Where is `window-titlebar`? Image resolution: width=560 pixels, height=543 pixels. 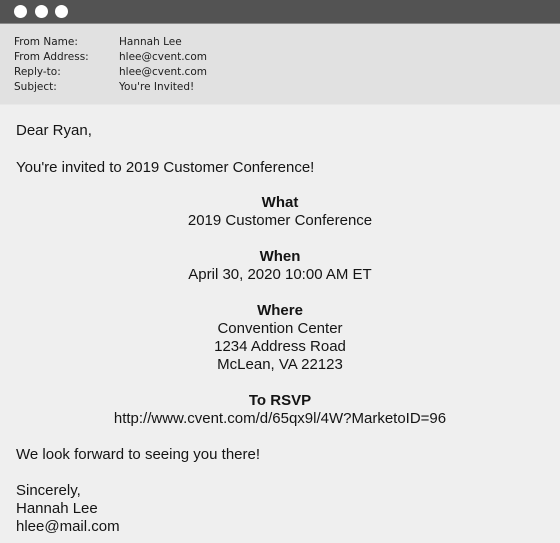 window-titlebar is located at coordinates (280, 12).